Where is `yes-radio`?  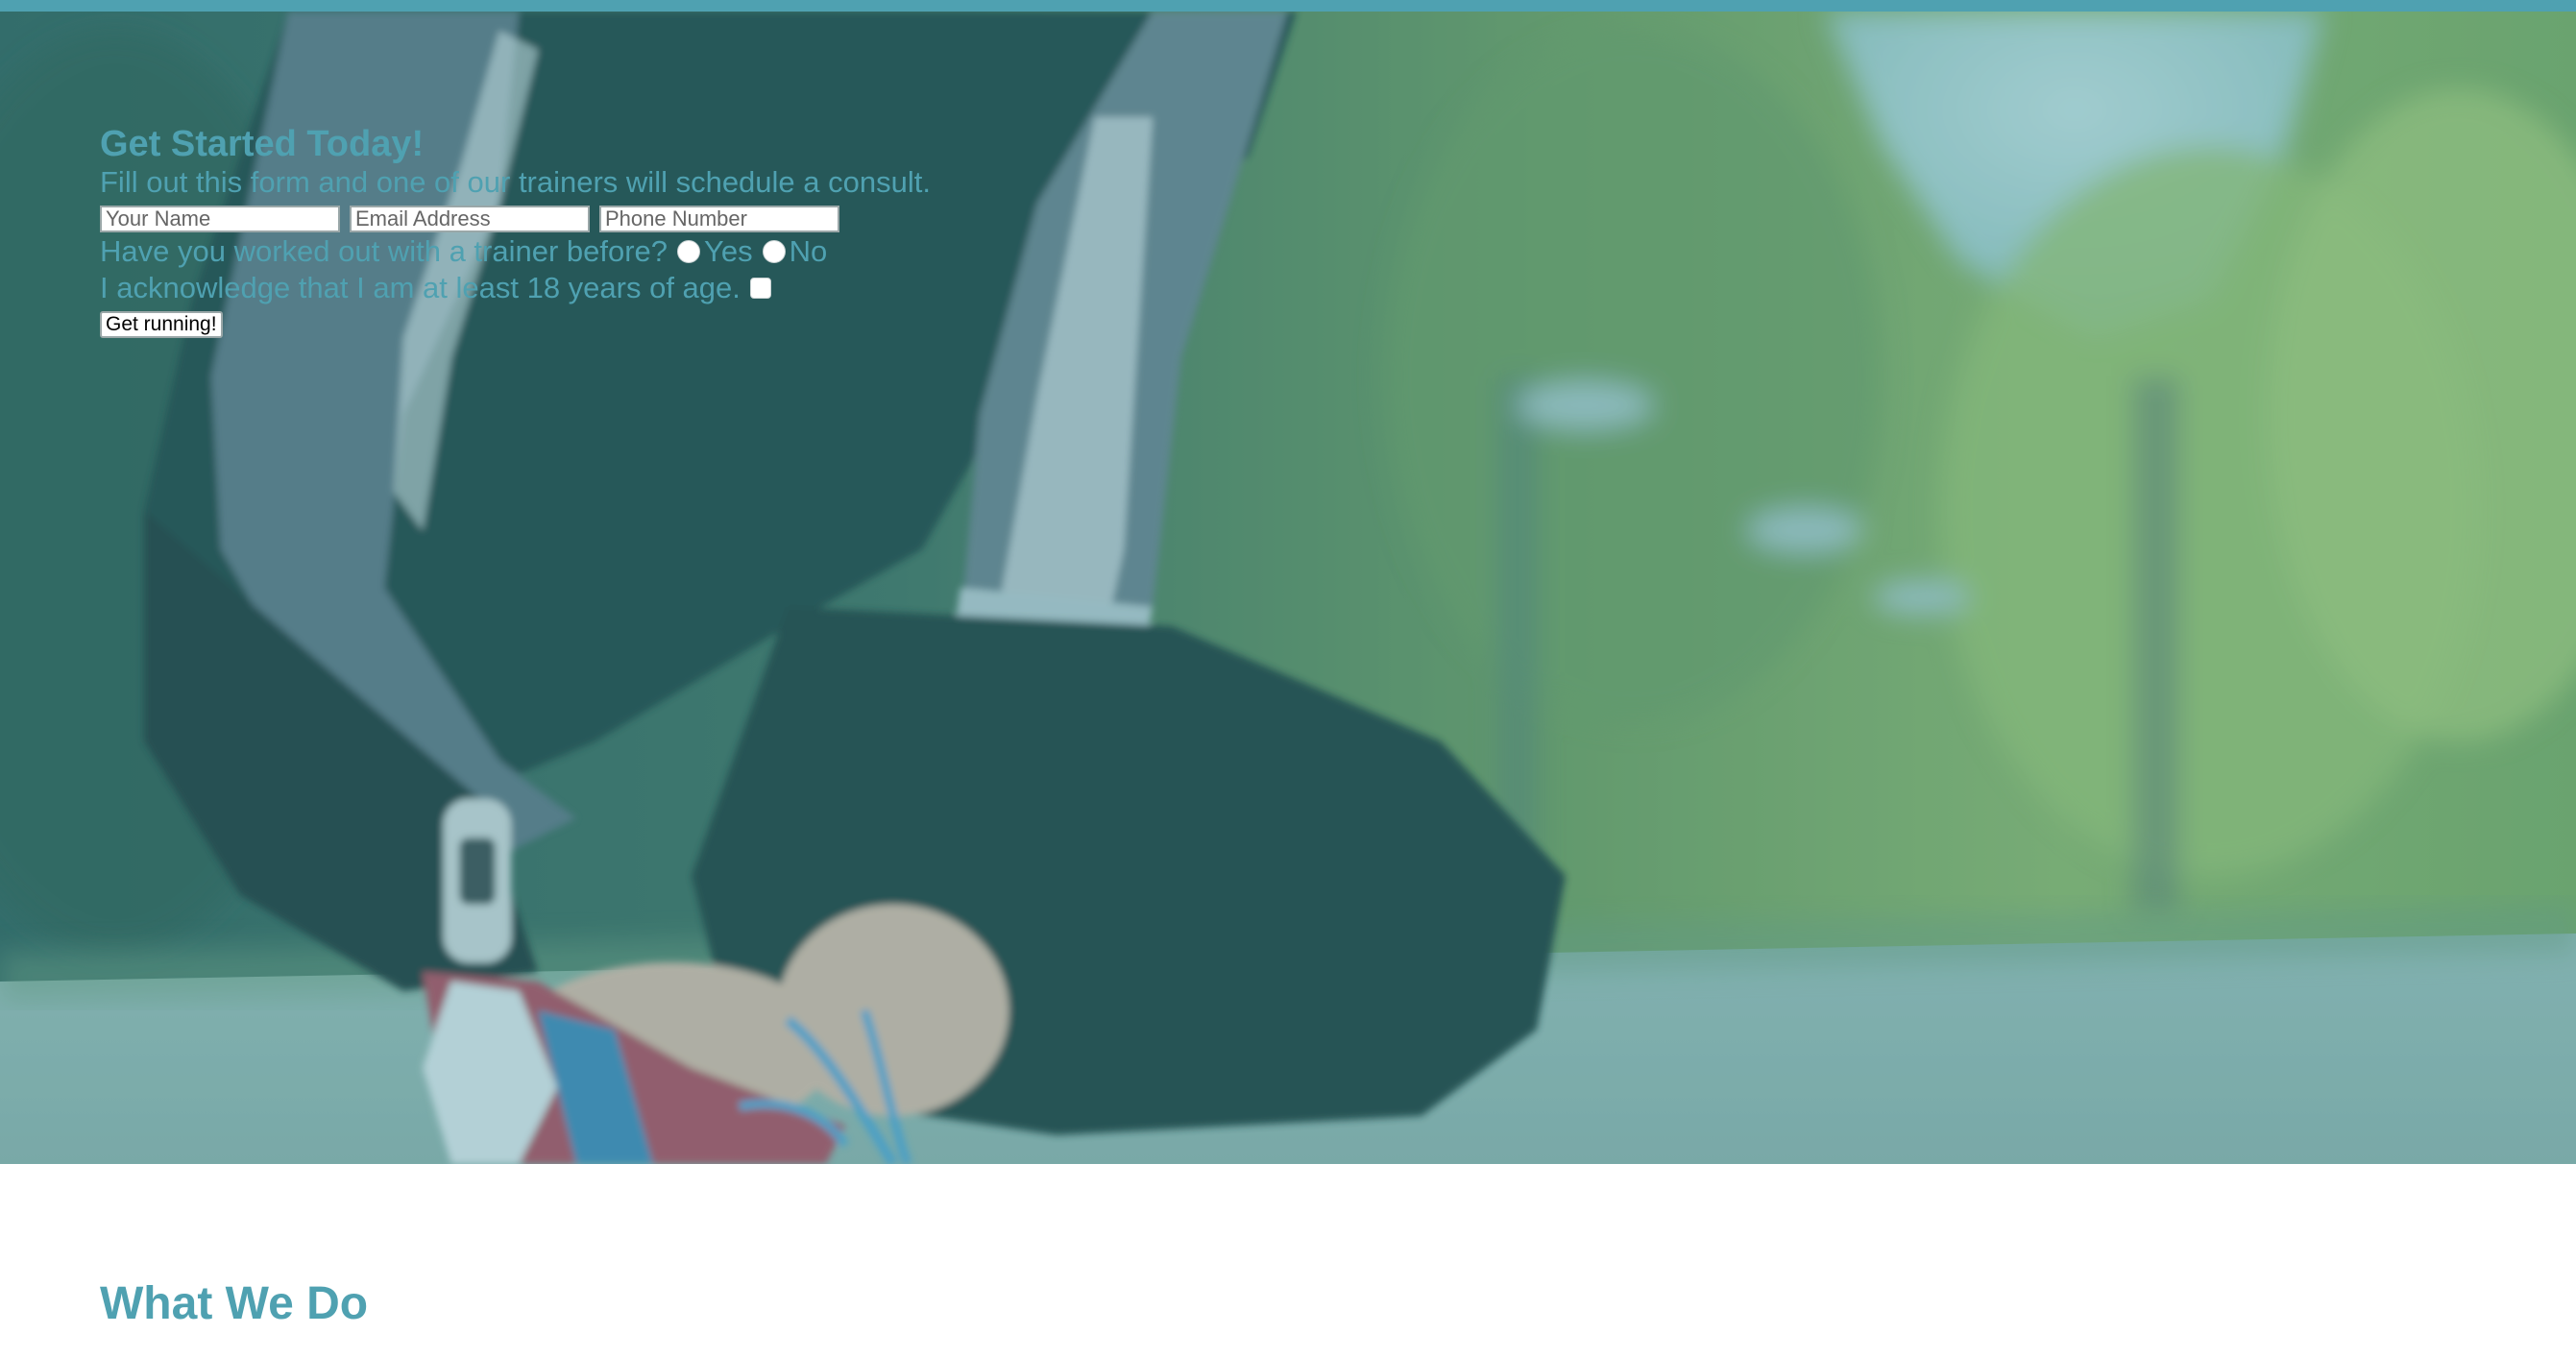 yes-radio is located at coordinates (689, 251).